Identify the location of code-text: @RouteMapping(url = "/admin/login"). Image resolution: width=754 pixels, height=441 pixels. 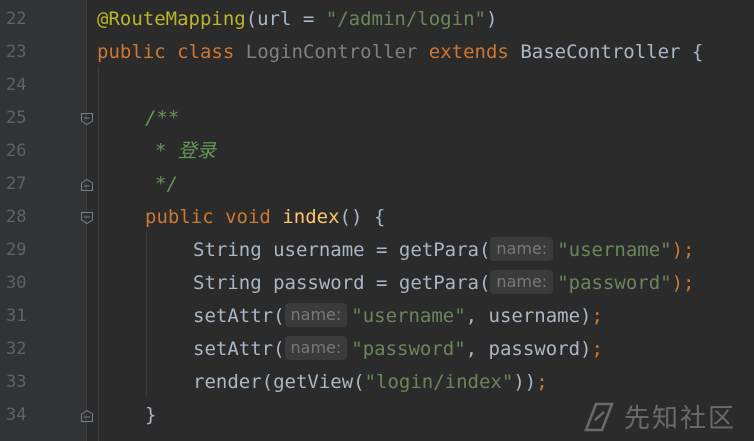
(297, 19).